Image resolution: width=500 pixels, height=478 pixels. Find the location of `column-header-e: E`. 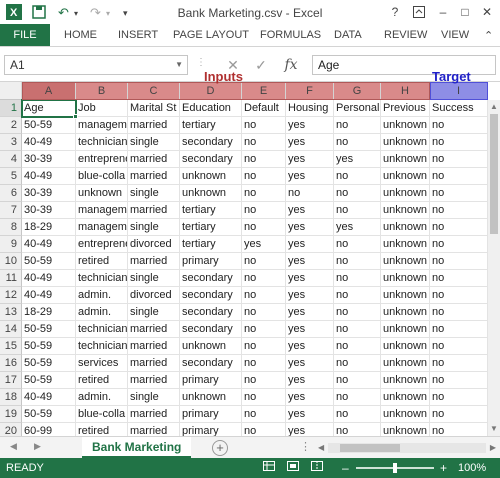

column-header-e: E is located at coordinates (264, 91).